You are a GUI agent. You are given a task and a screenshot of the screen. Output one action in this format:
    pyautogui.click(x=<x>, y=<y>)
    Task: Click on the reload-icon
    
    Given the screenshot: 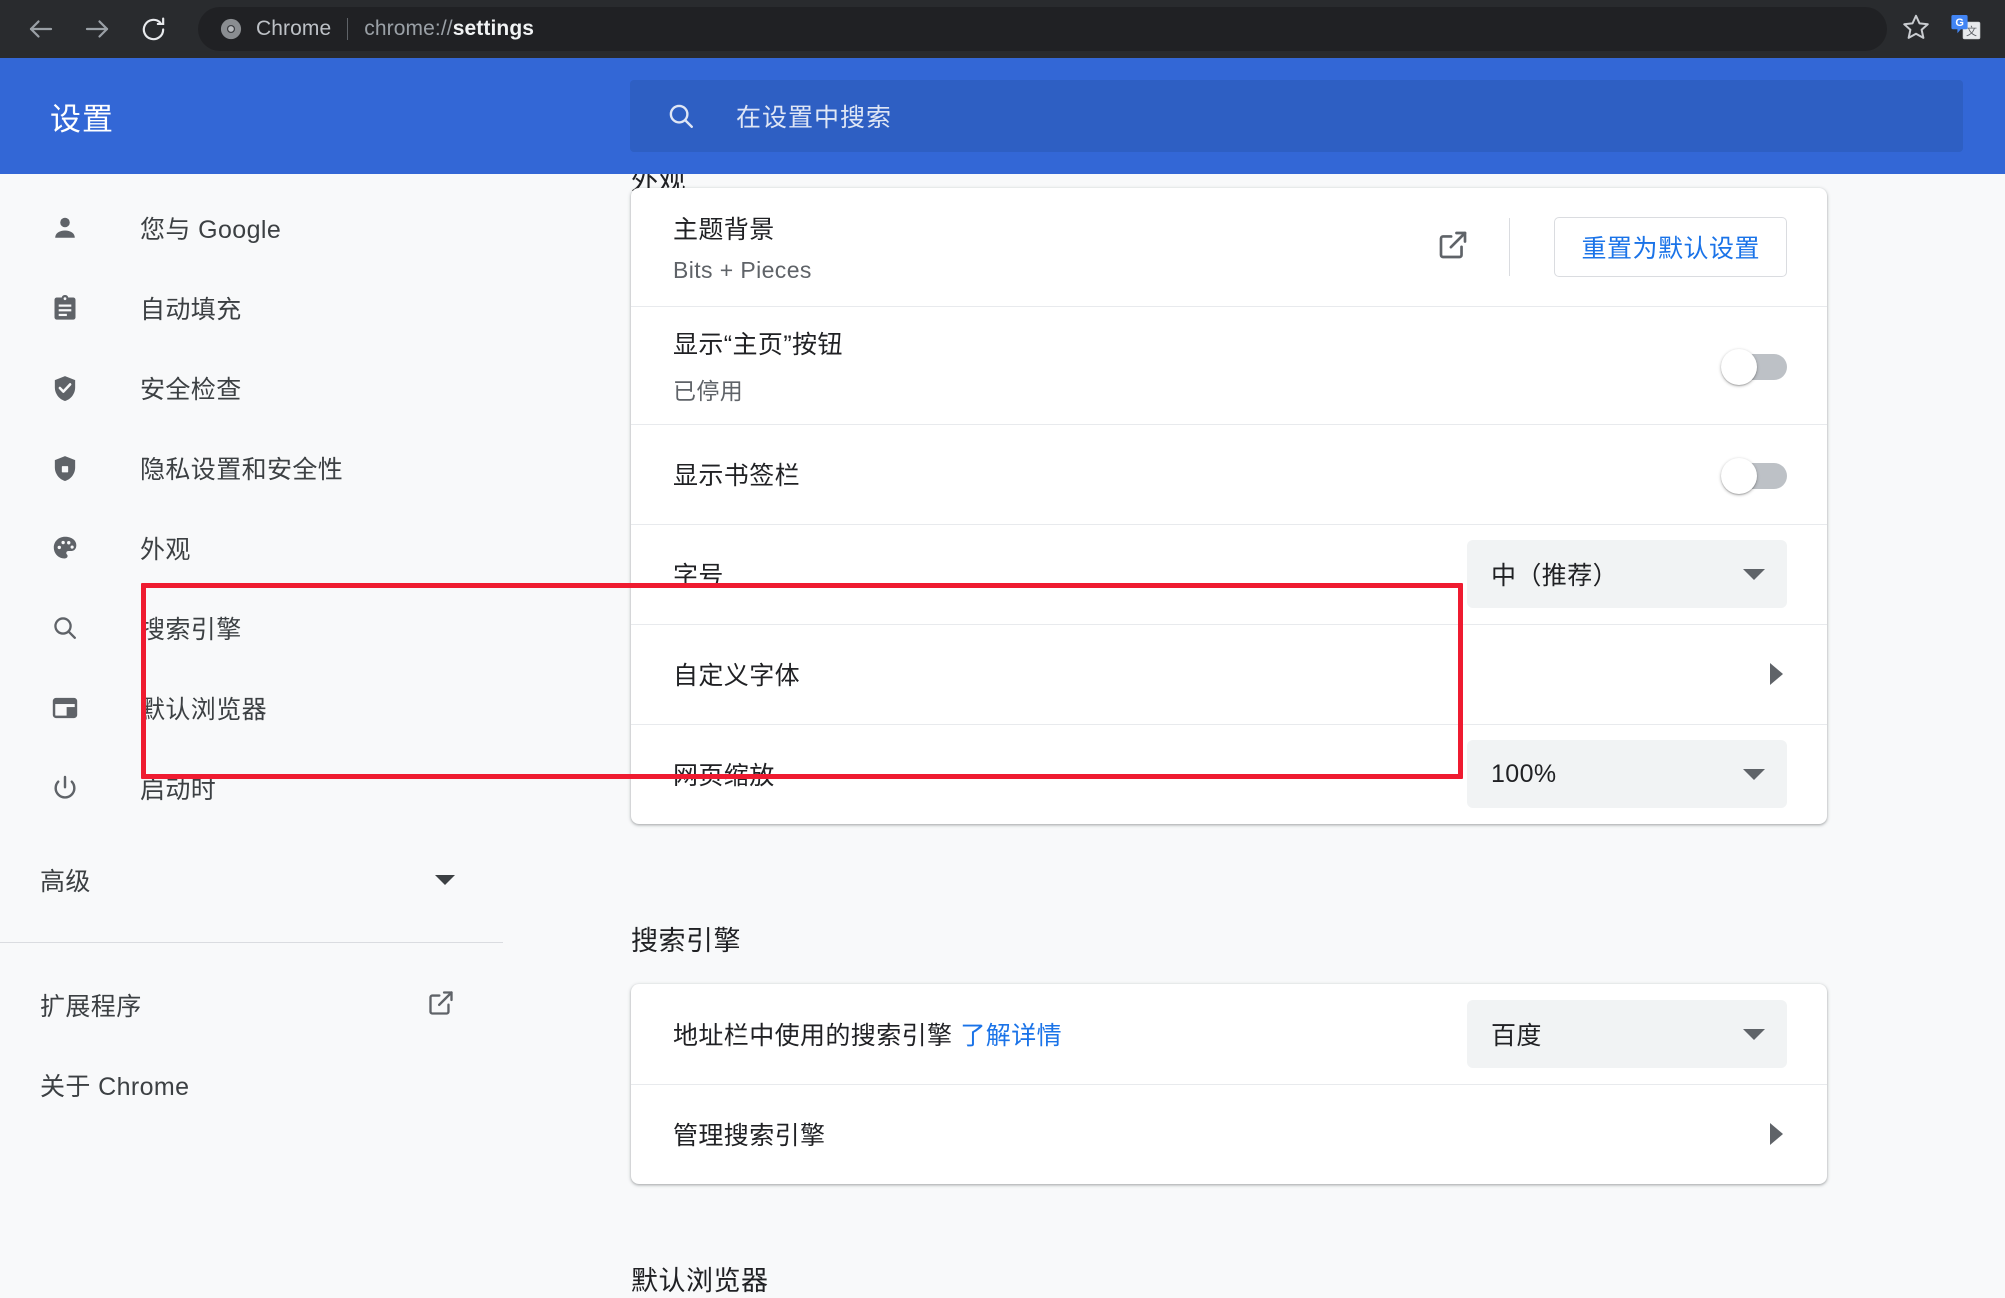 What is the action you would take?
    pyautogui.click(x=153, y=29)
    